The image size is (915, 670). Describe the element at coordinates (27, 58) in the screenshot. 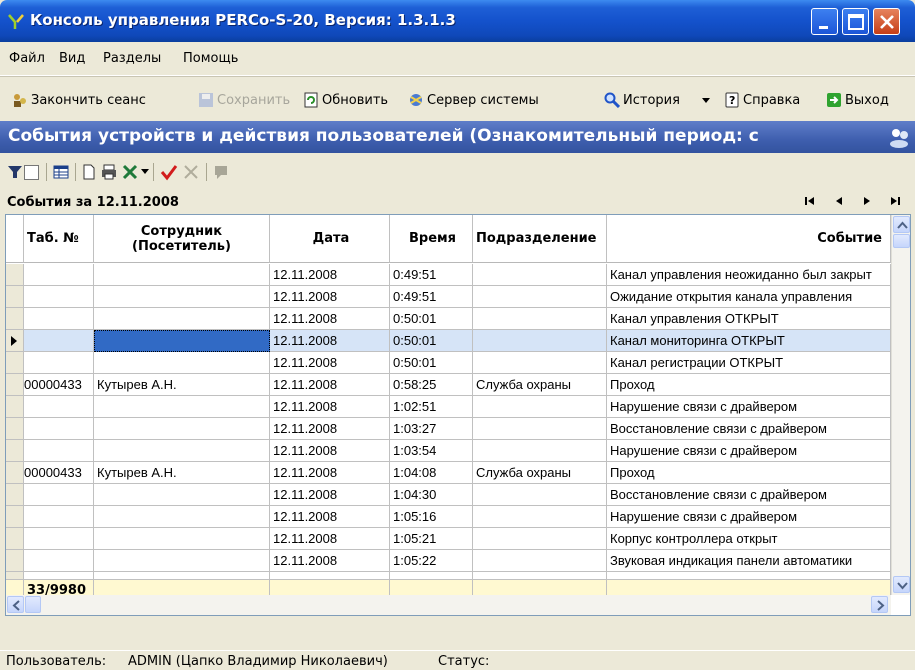

I see `menu-file: Файл` at that location.